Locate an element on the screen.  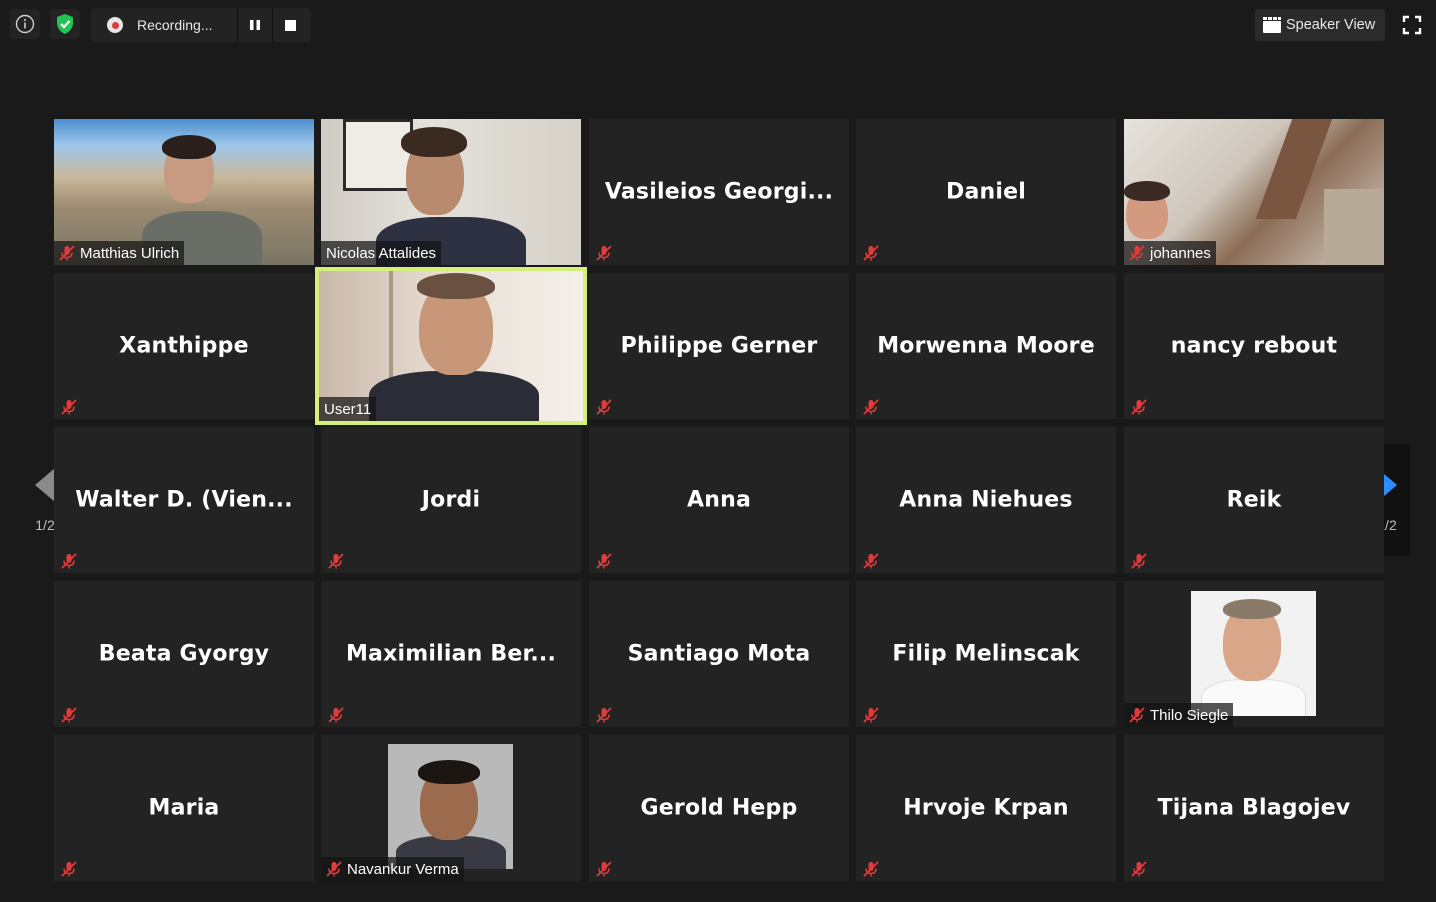
participant-name: Xanthippe is located at coordinates (184, 346).